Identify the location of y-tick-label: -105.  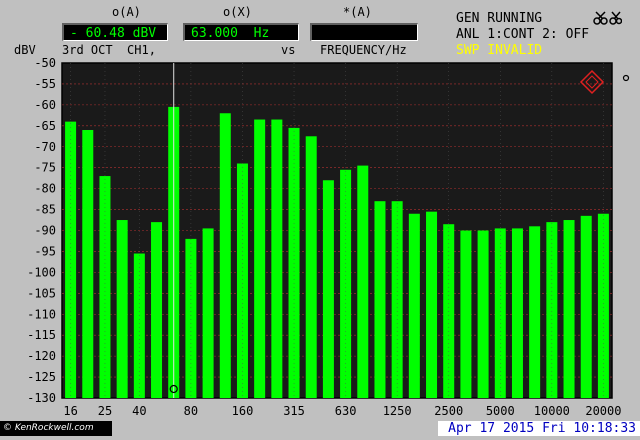
(41, 293).